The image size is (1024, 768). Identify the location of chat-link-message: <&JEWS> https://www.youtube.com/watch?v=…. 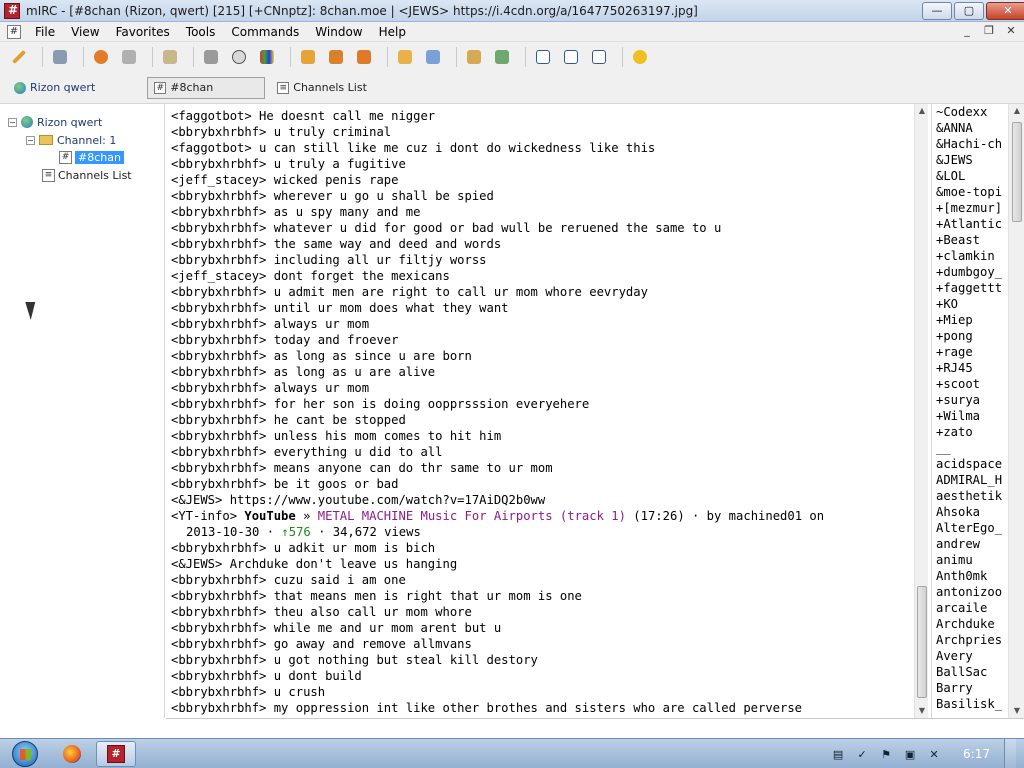
(540, 500).